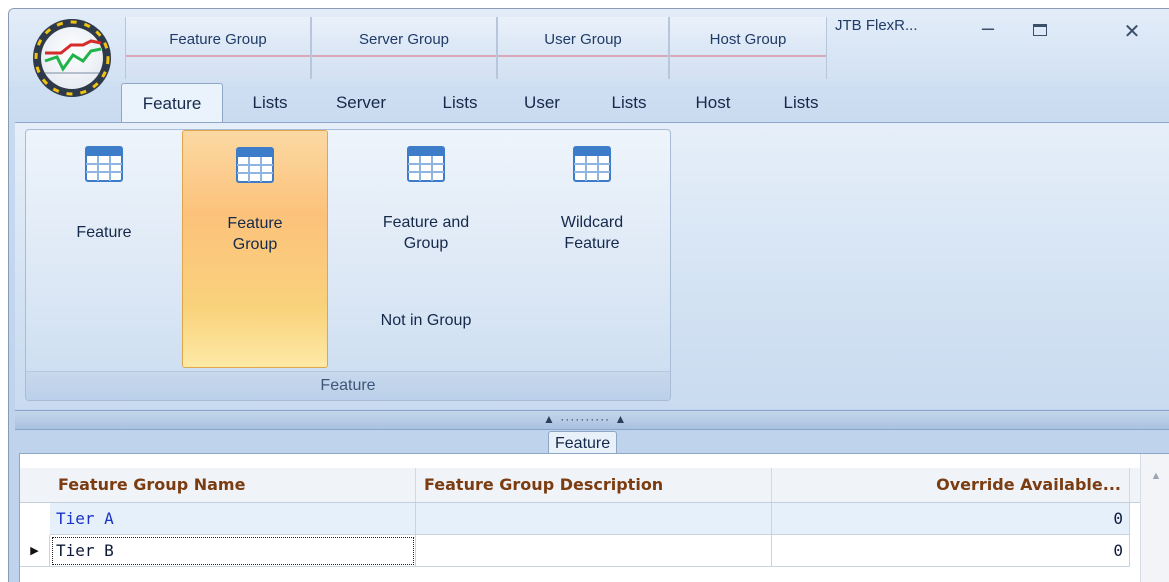 The image size is (1169, 582). I want to click on splitter-grip-icon: ▲ ·········· ▲, so click(585, 419).